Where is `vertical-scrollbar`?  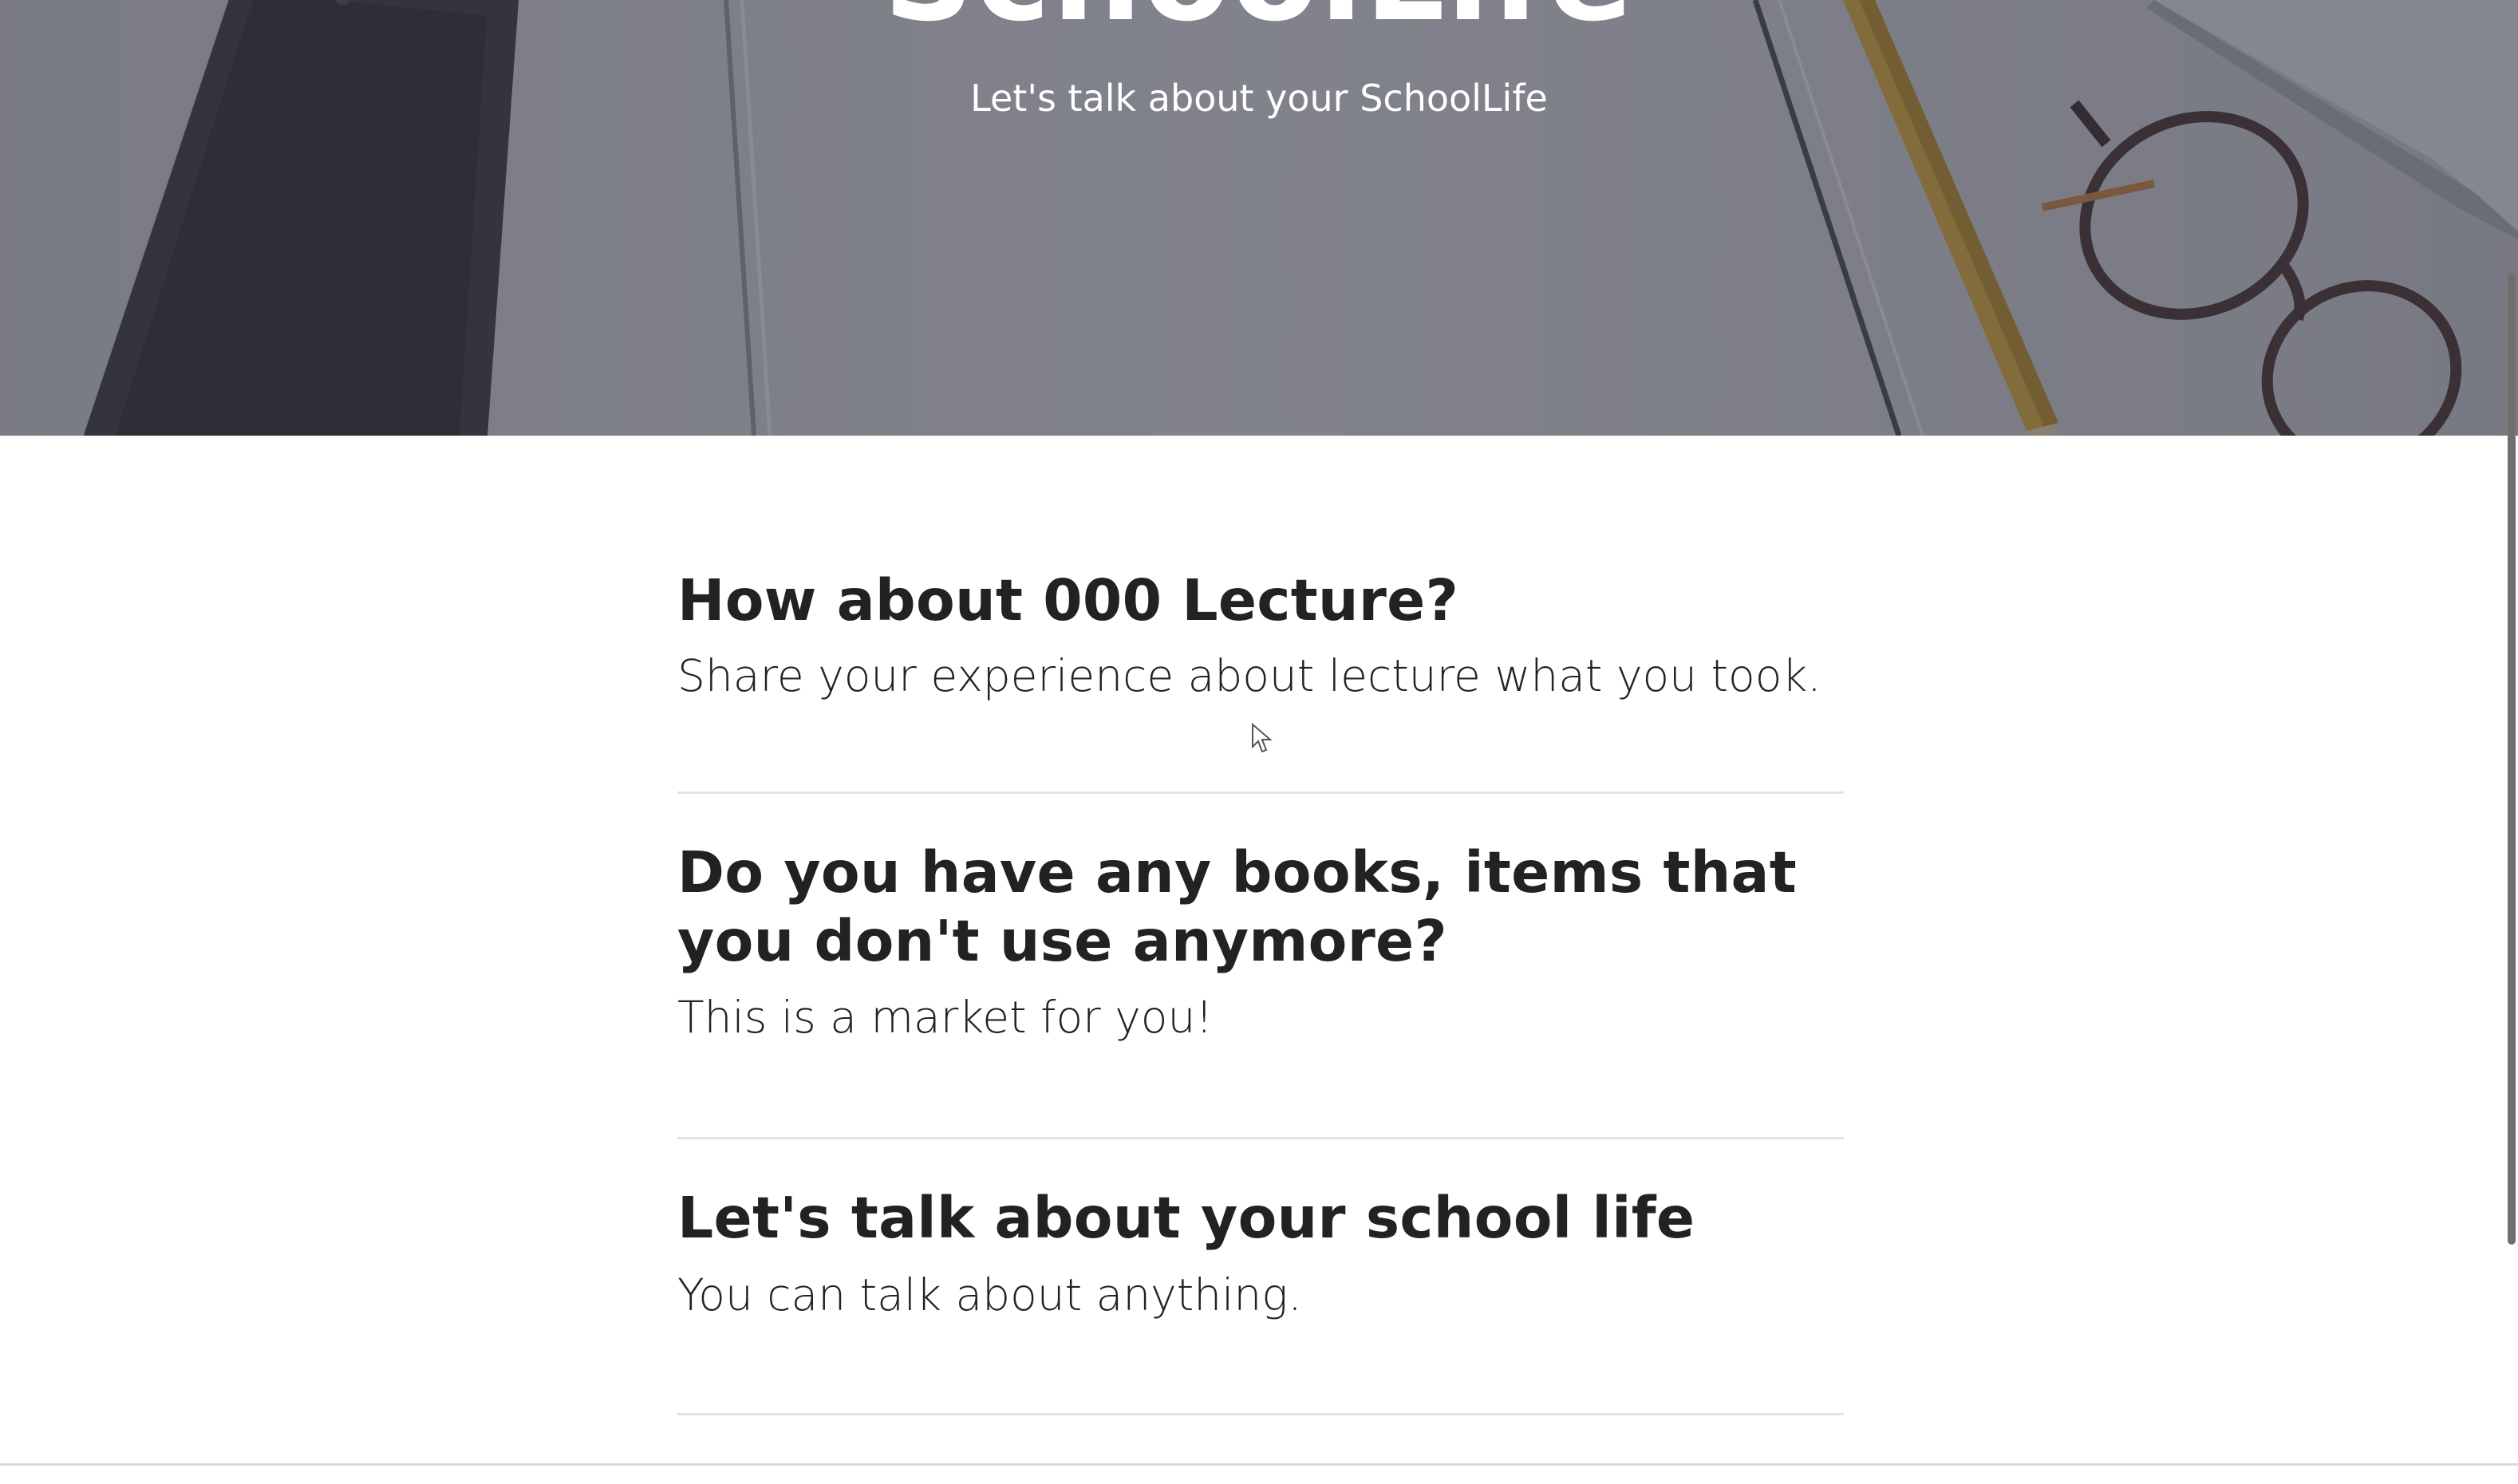
vertical-scrollbar is located at coordinates (2512, 732).